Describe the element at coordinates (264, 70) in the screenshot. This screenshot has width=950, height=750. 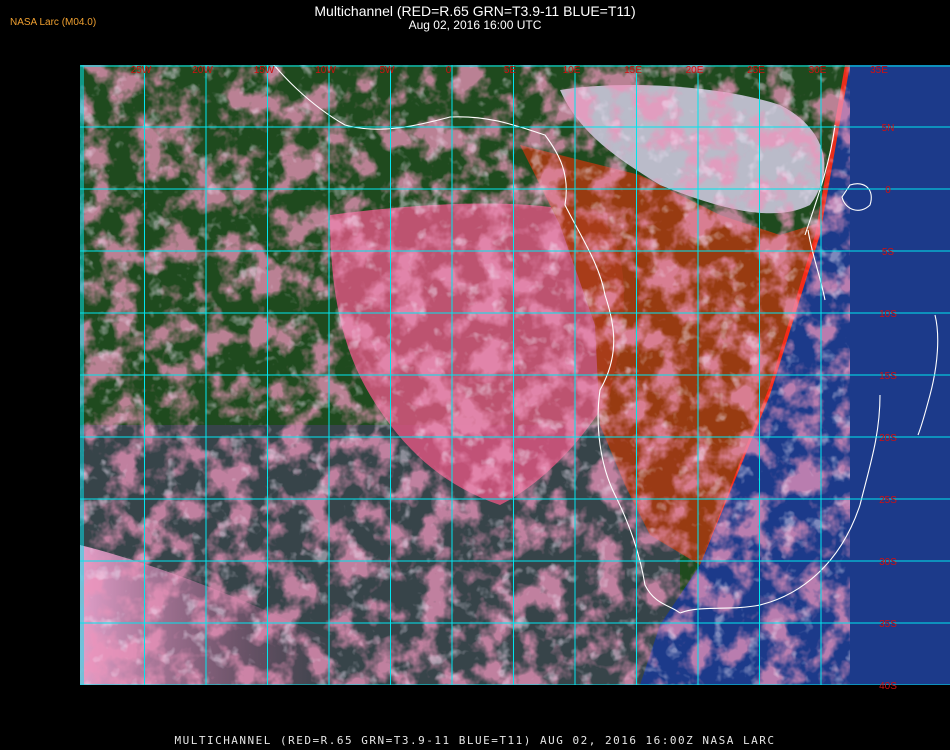
I see `longitude-label: 15W` at that location.